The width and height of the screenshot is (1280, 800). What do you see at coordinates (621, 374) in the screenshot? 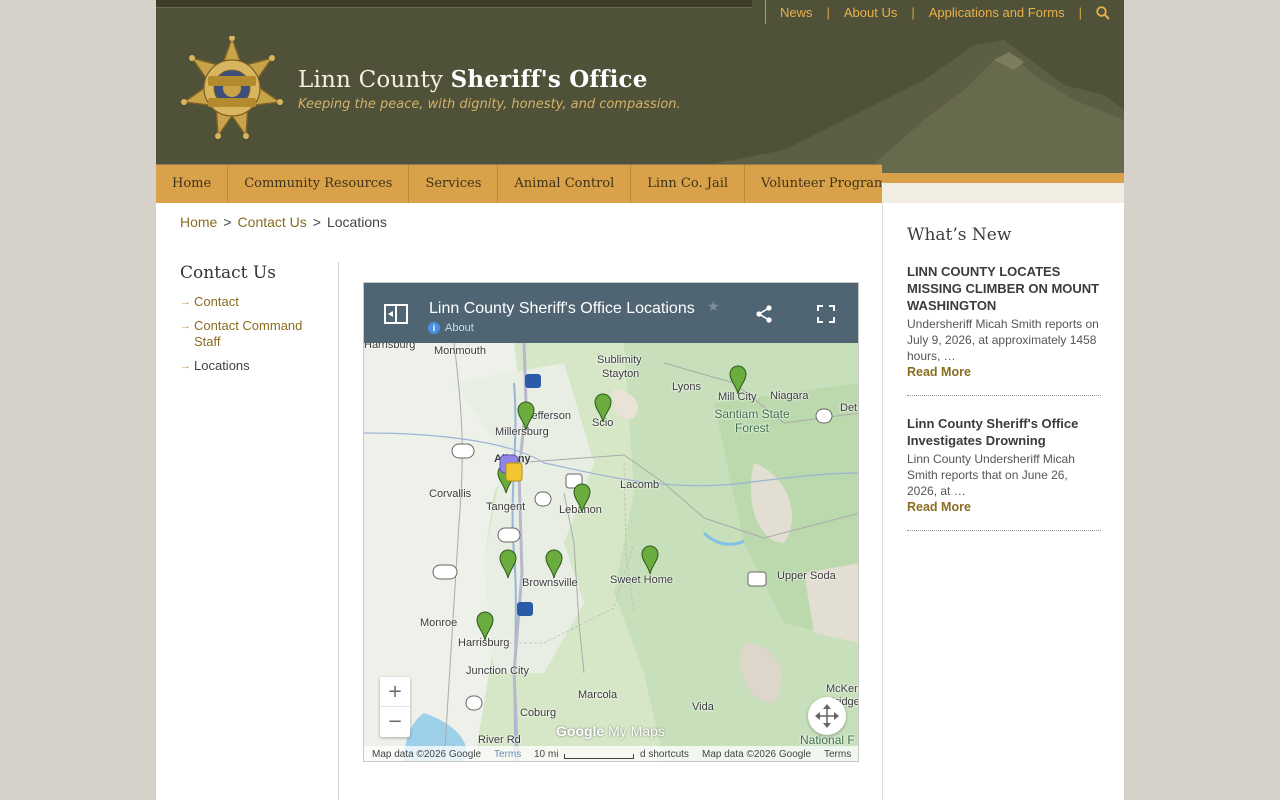
I see `map-place-label: Stayton` at bounding box center [621, 374].